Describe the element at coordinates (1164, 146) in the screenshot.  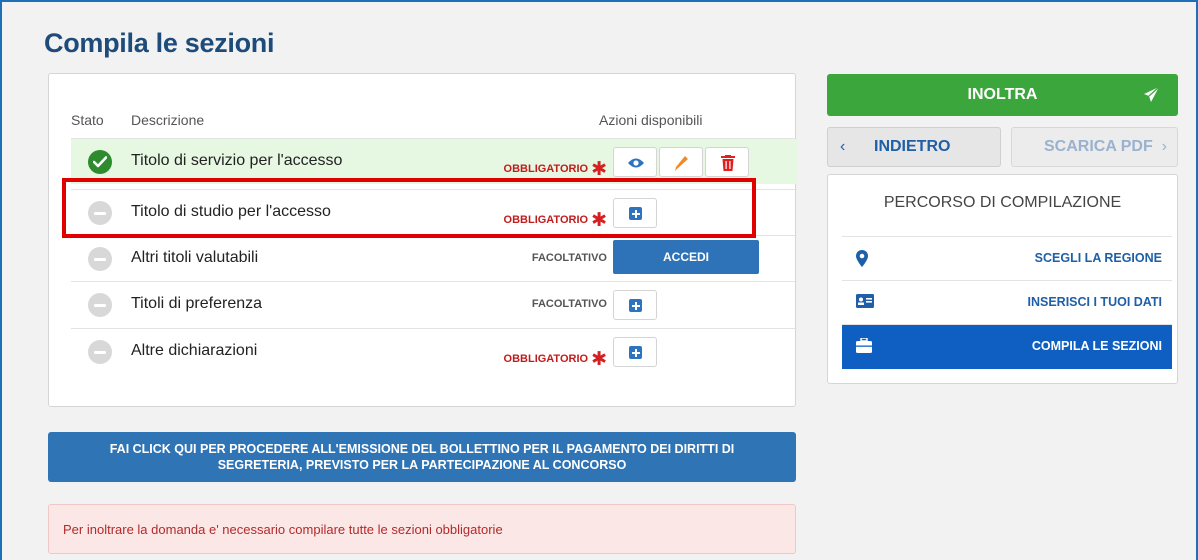
I see `chevron-right-icon: ›` at that location.